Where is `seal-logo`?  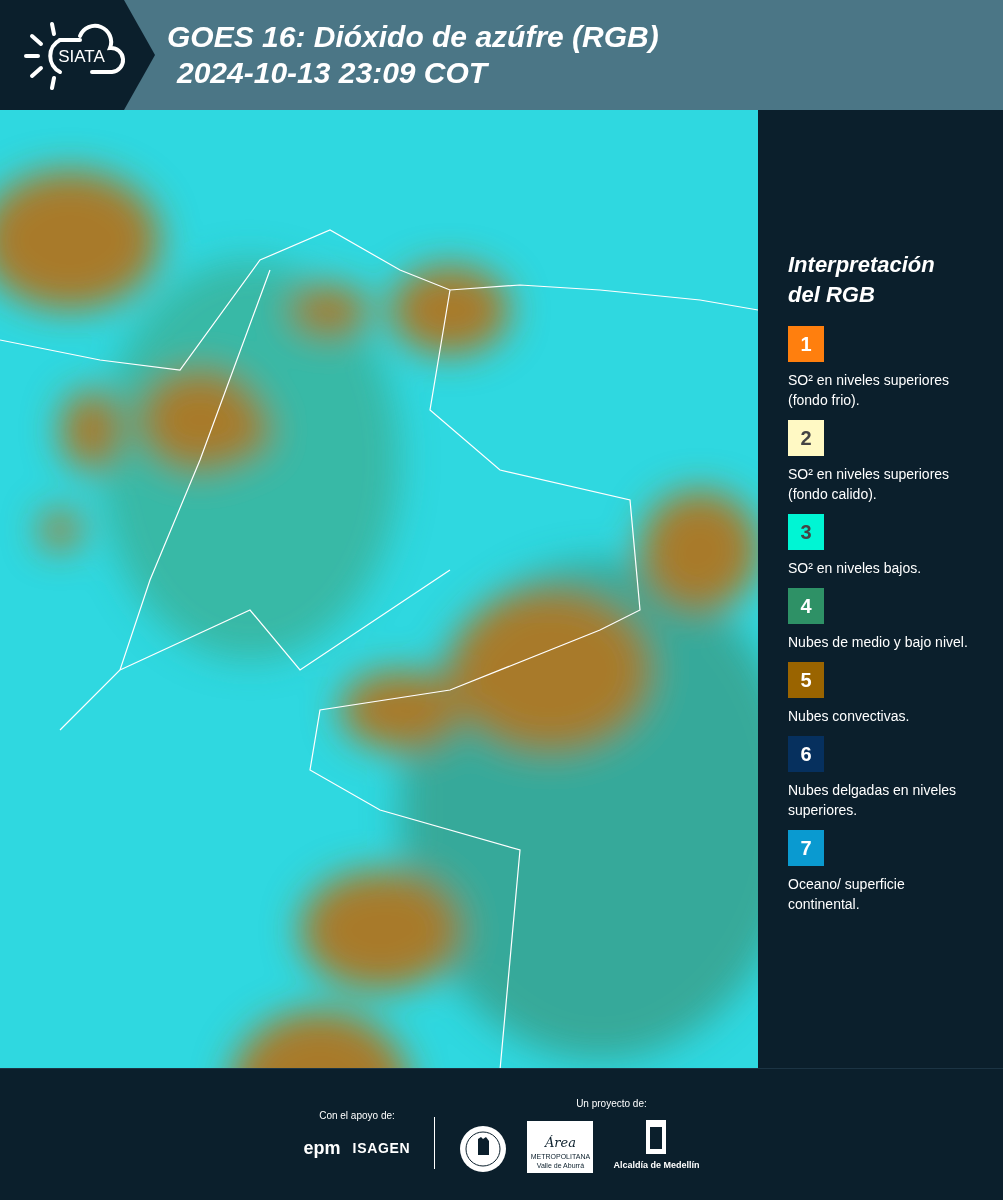 seal-logo is located at coordinates (483, 1148).